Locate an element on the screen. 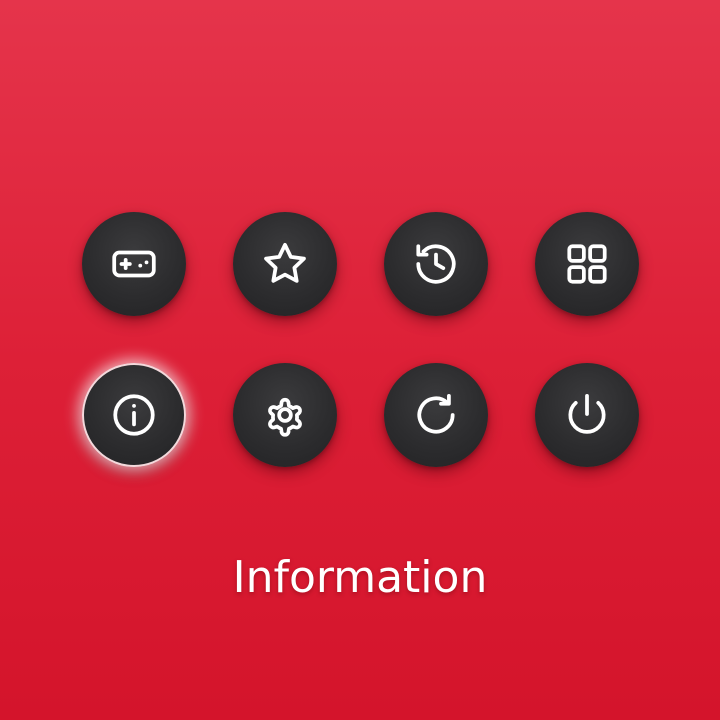  information-button is located at coordinates (134, 415).